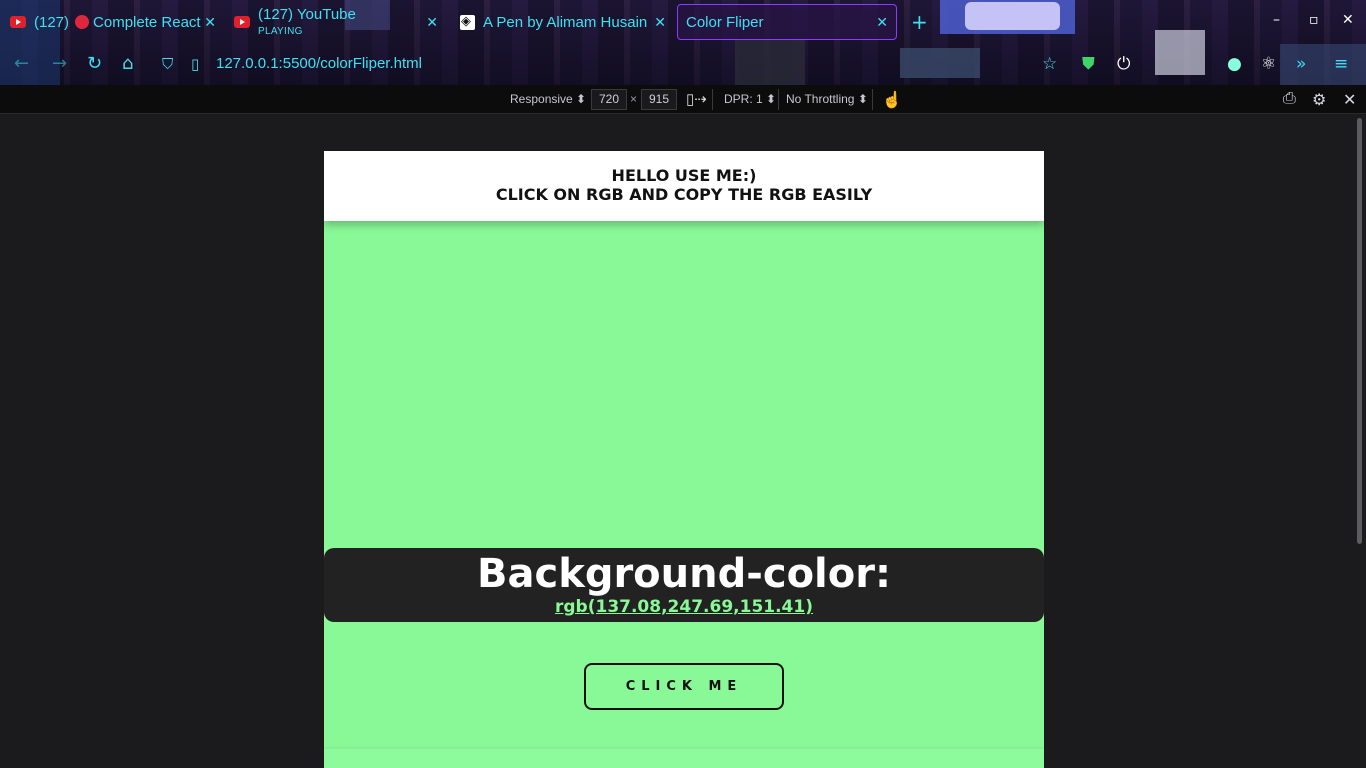  Describe the element at coordinates (1276, 20) in the screenshot. I see `minimize-icon: –` at that location.